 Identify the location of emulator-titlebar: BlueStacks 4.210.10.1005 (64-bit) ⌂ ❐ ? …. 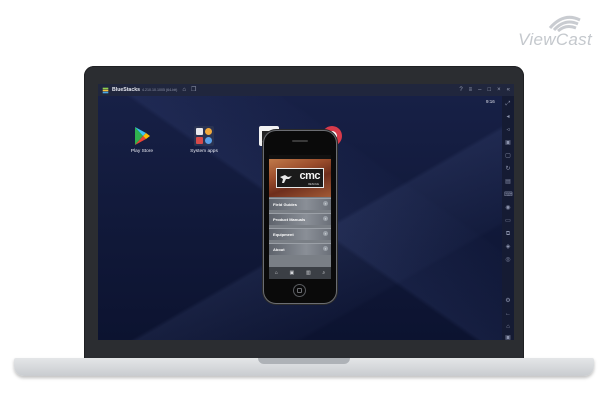
(306, 90).